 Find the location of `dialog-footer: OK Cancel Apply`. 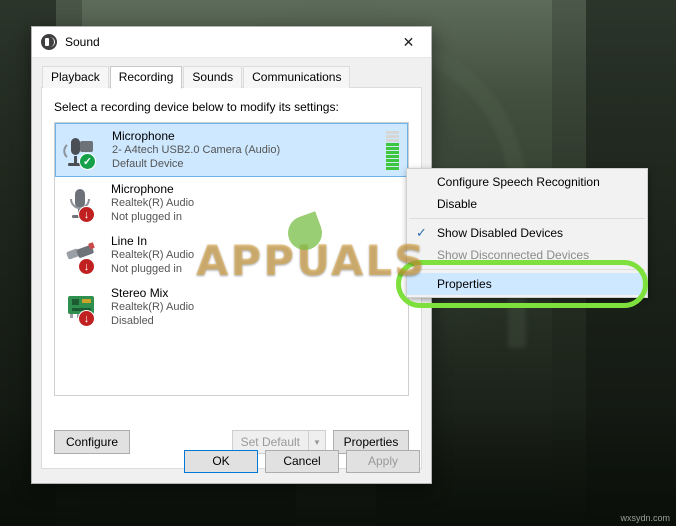

dialog-footer: OK Cancel Apply is located at coordinates (231, 461).